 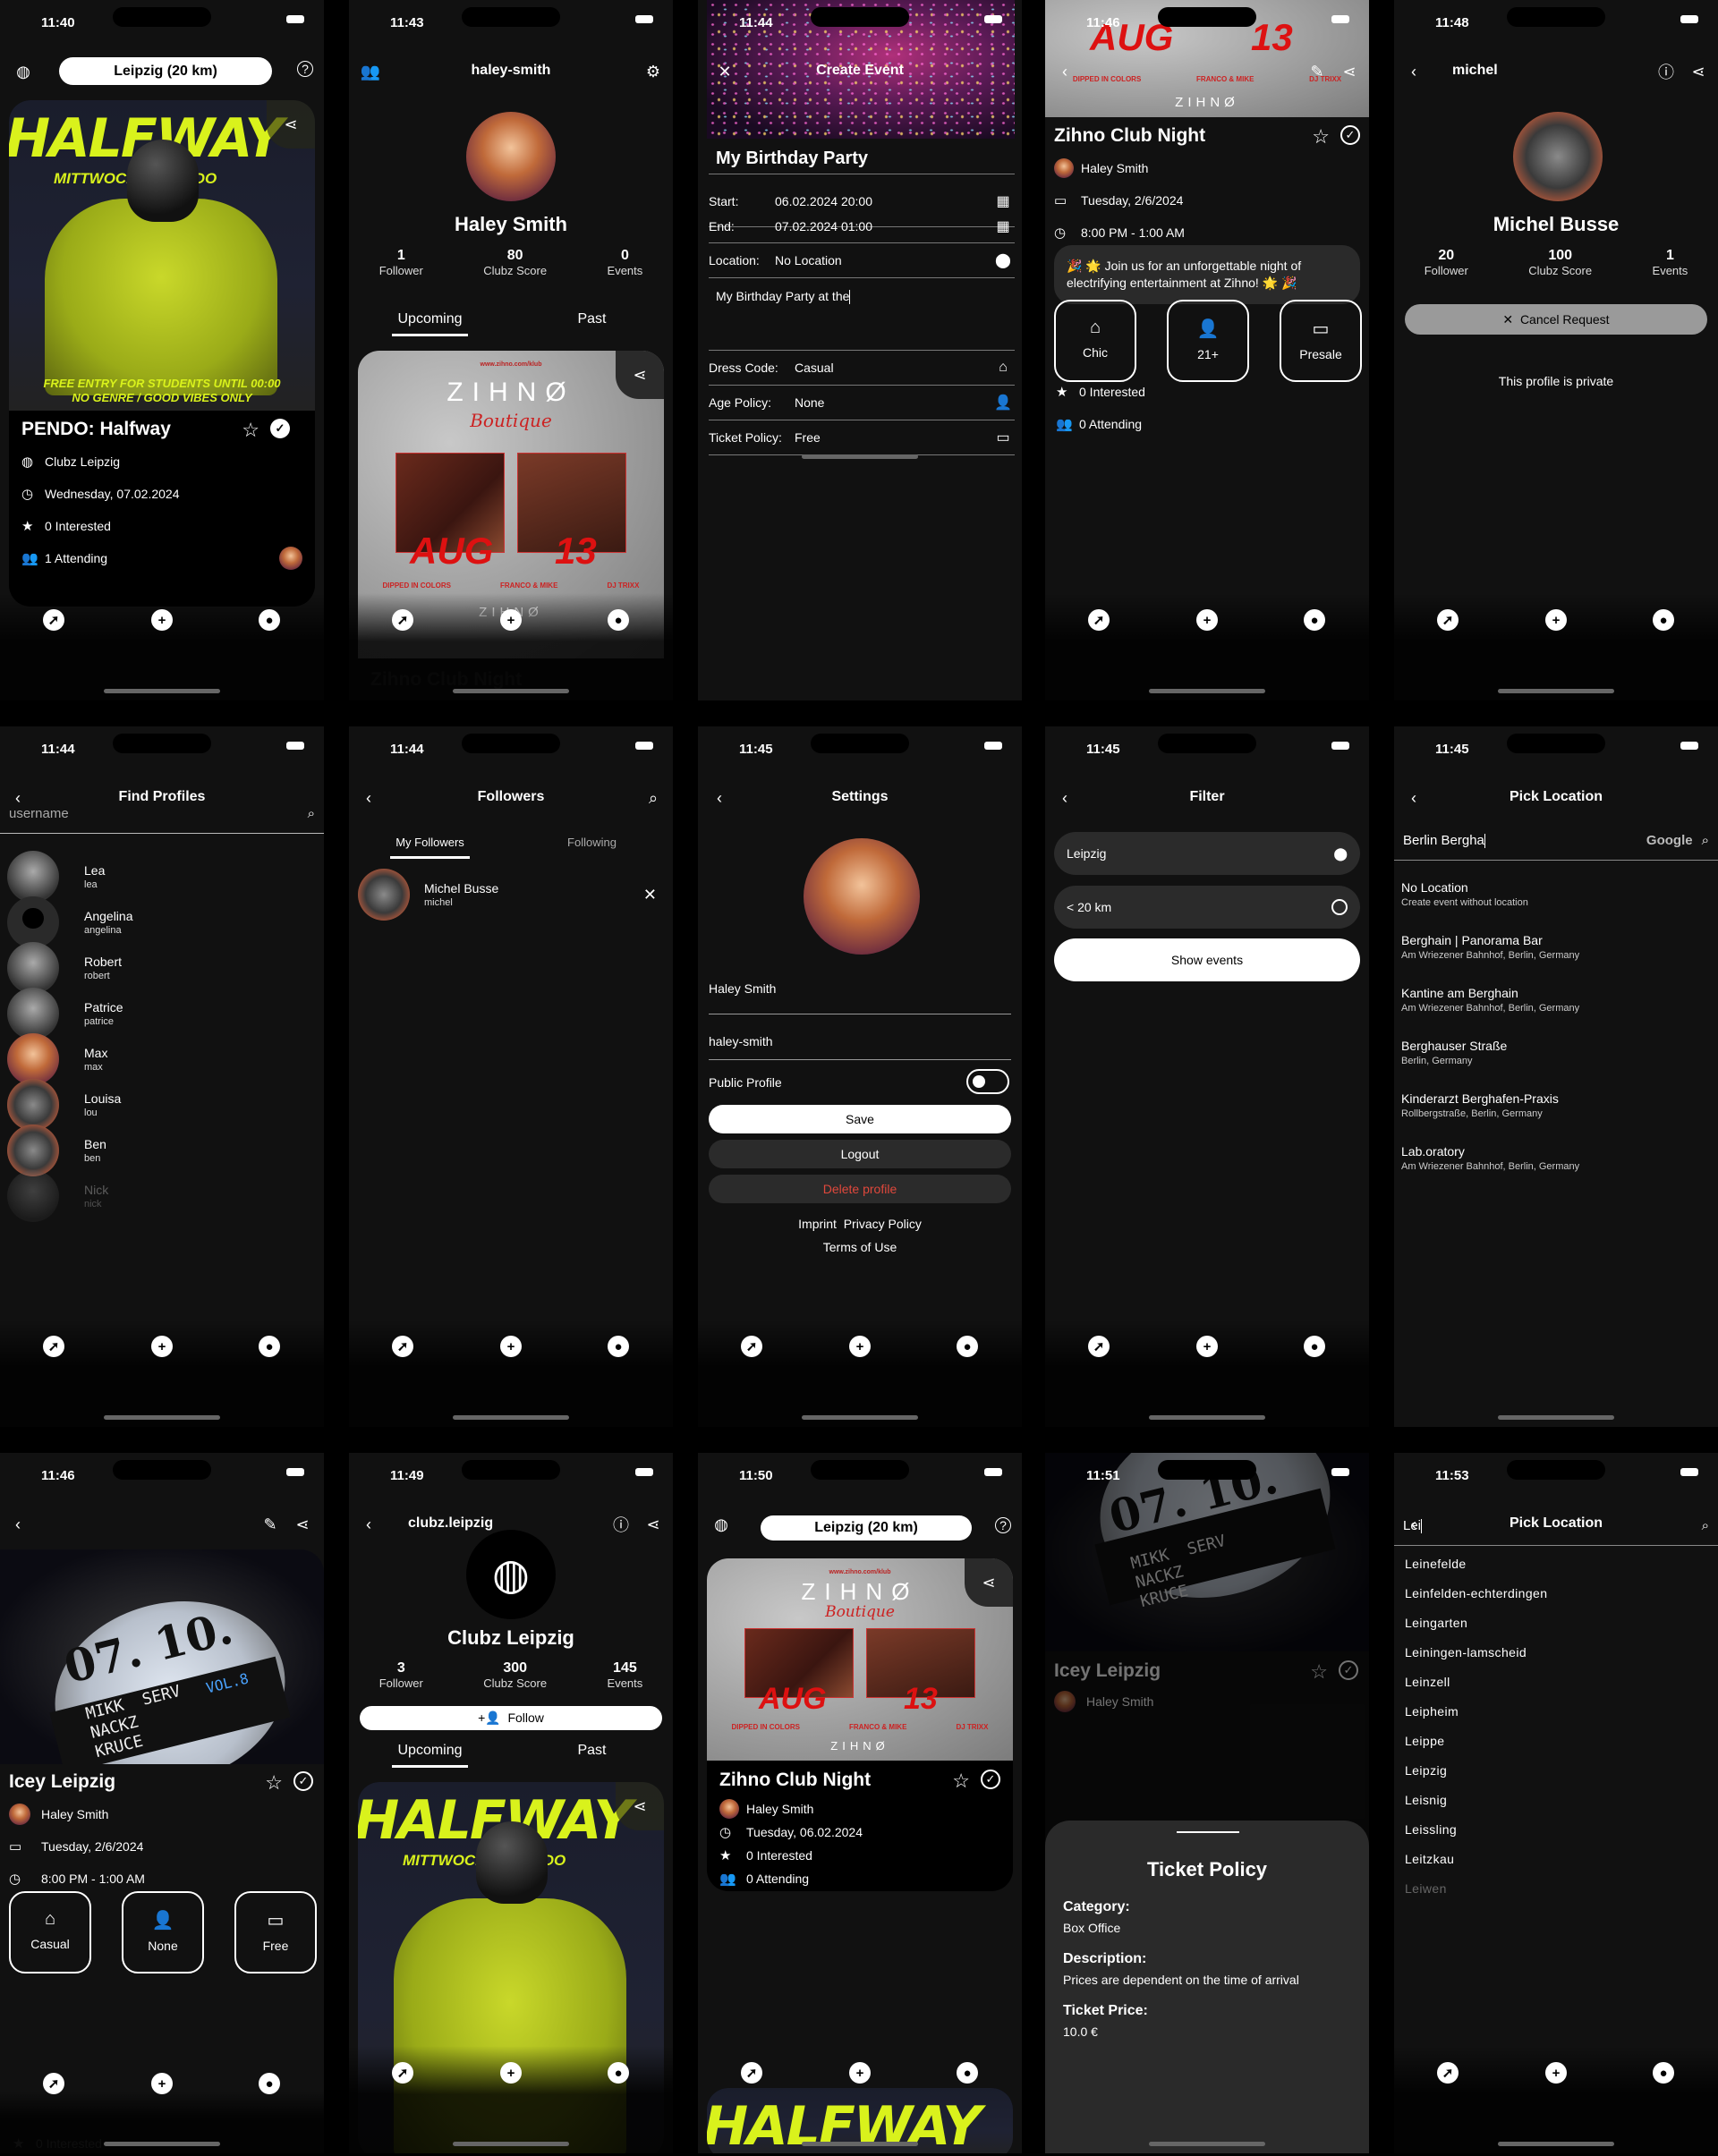 What do you see at coordinates (162, 922) in the screenshot?
I see `profile-list-item: Angelina angelina` at bounding box center [162, 922].